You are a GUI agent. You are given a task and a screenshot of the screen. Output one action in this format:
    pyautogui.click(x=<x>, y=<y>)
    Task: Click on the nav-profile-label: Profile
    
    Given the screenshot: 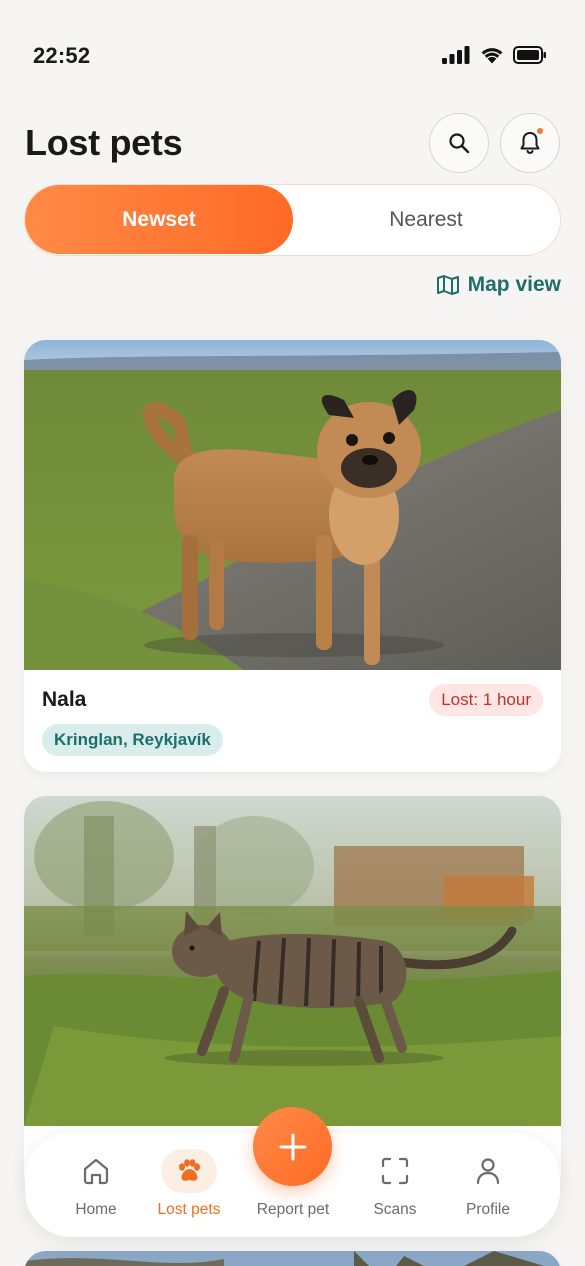 What is the action you would take?
    pyautogui.click(x=488, y=1209)
    